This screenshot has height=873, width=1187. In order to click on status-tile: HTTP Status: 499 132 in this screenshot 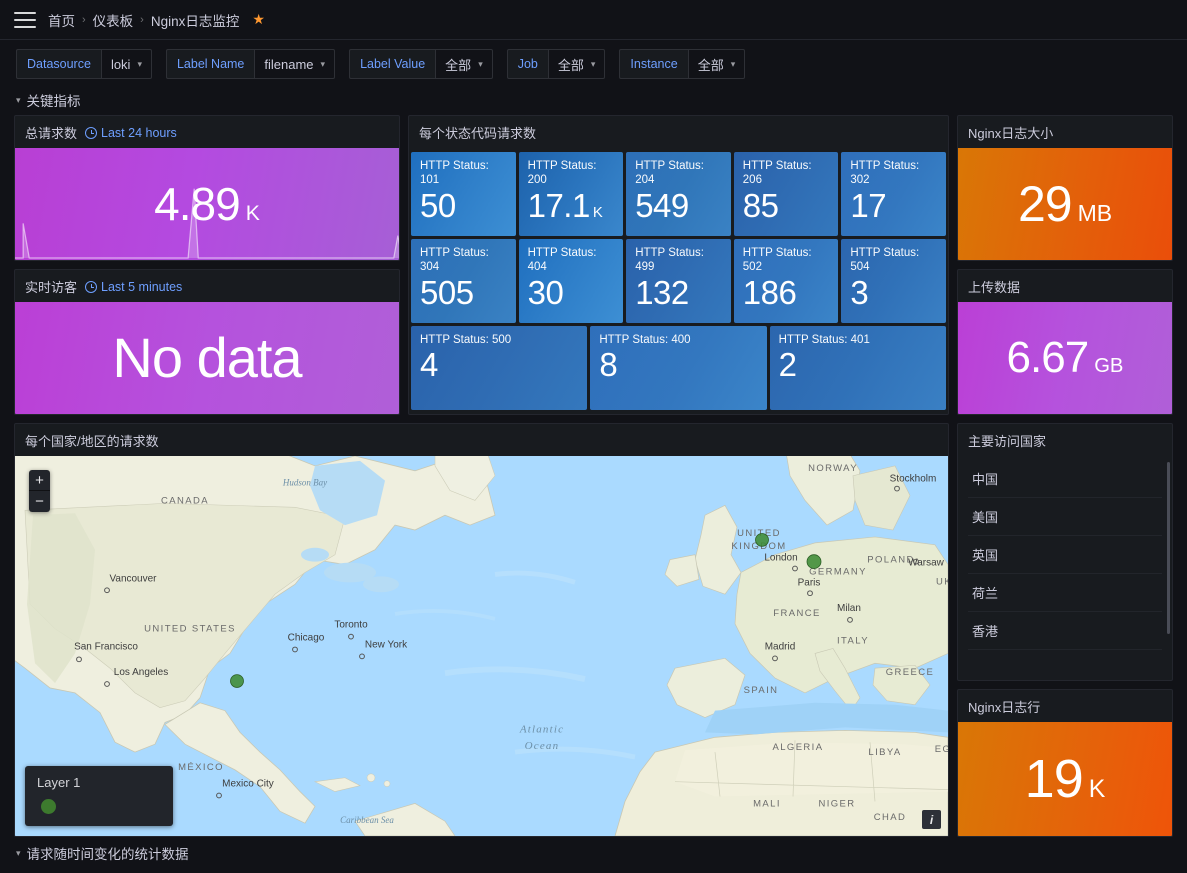, I will do `click(678, 281)`.